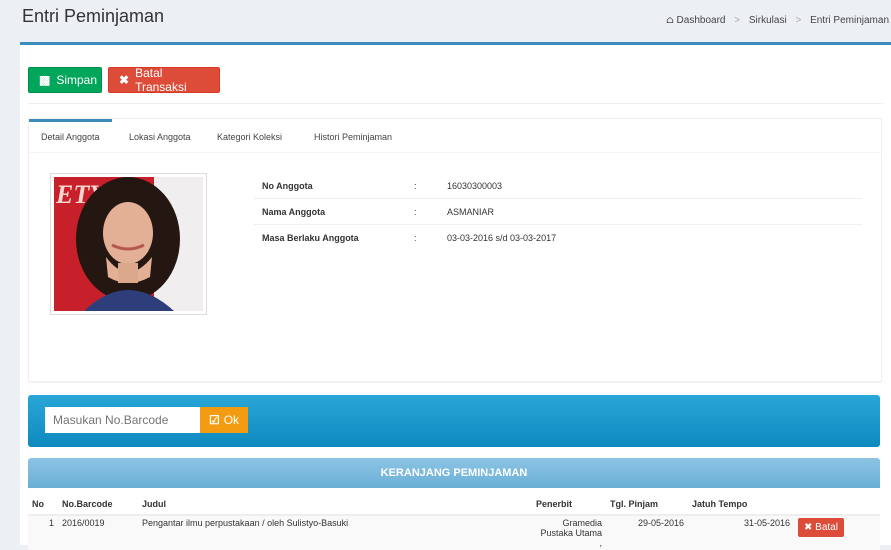  What do you see at coordinates (741, 504) in the screenshot?
I see `col-jatuh-tempo: Jatuh Tempo` at bounding box center [741, 504].